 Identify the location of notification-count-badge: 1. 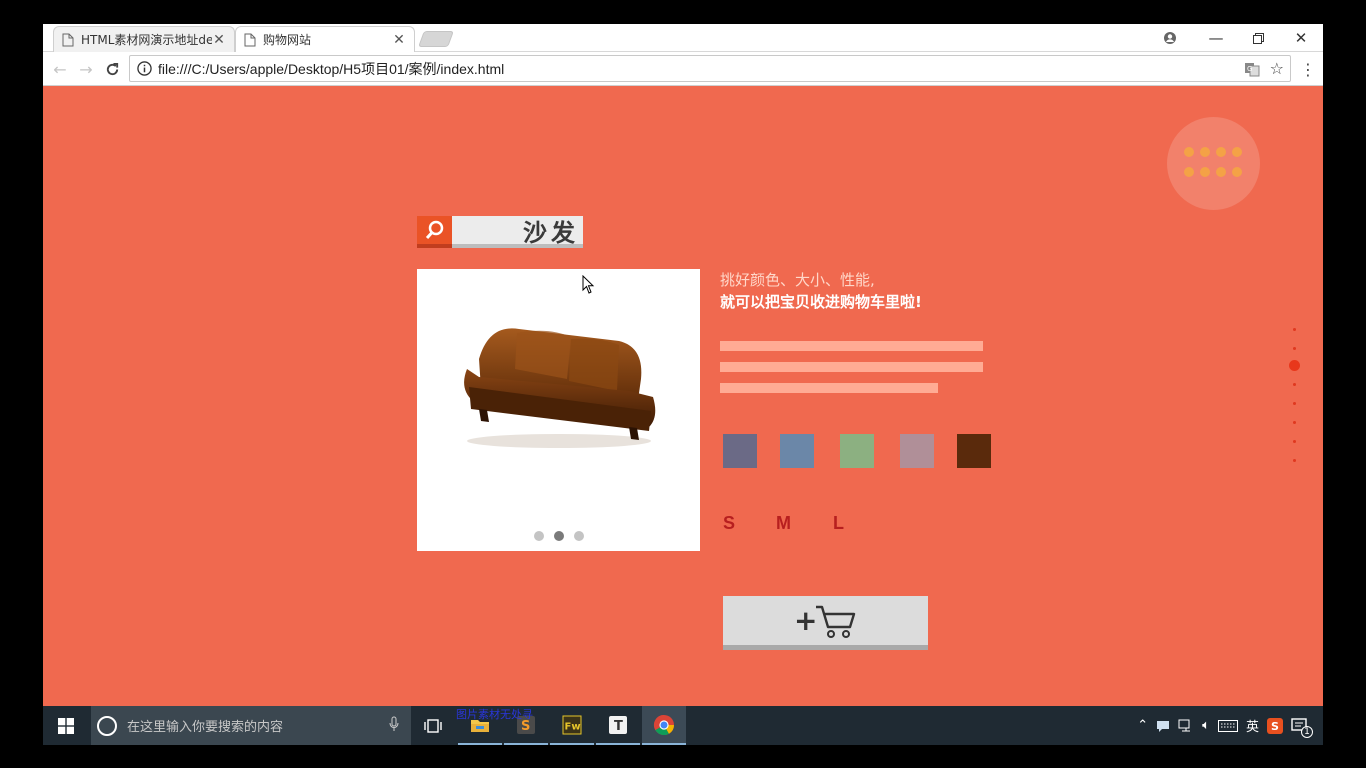
(1307, 731).